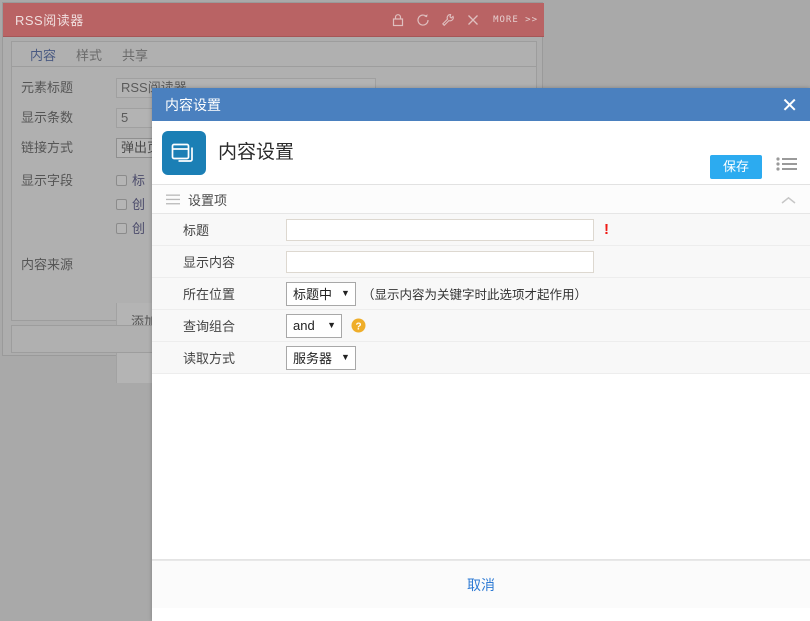 This screenshot has width=810, height=621. What do you see at coordinates (548, 357) in the screenshot?
I see `form-control-read-mode: 服务器 ▼` at bounding box center [548, 357].